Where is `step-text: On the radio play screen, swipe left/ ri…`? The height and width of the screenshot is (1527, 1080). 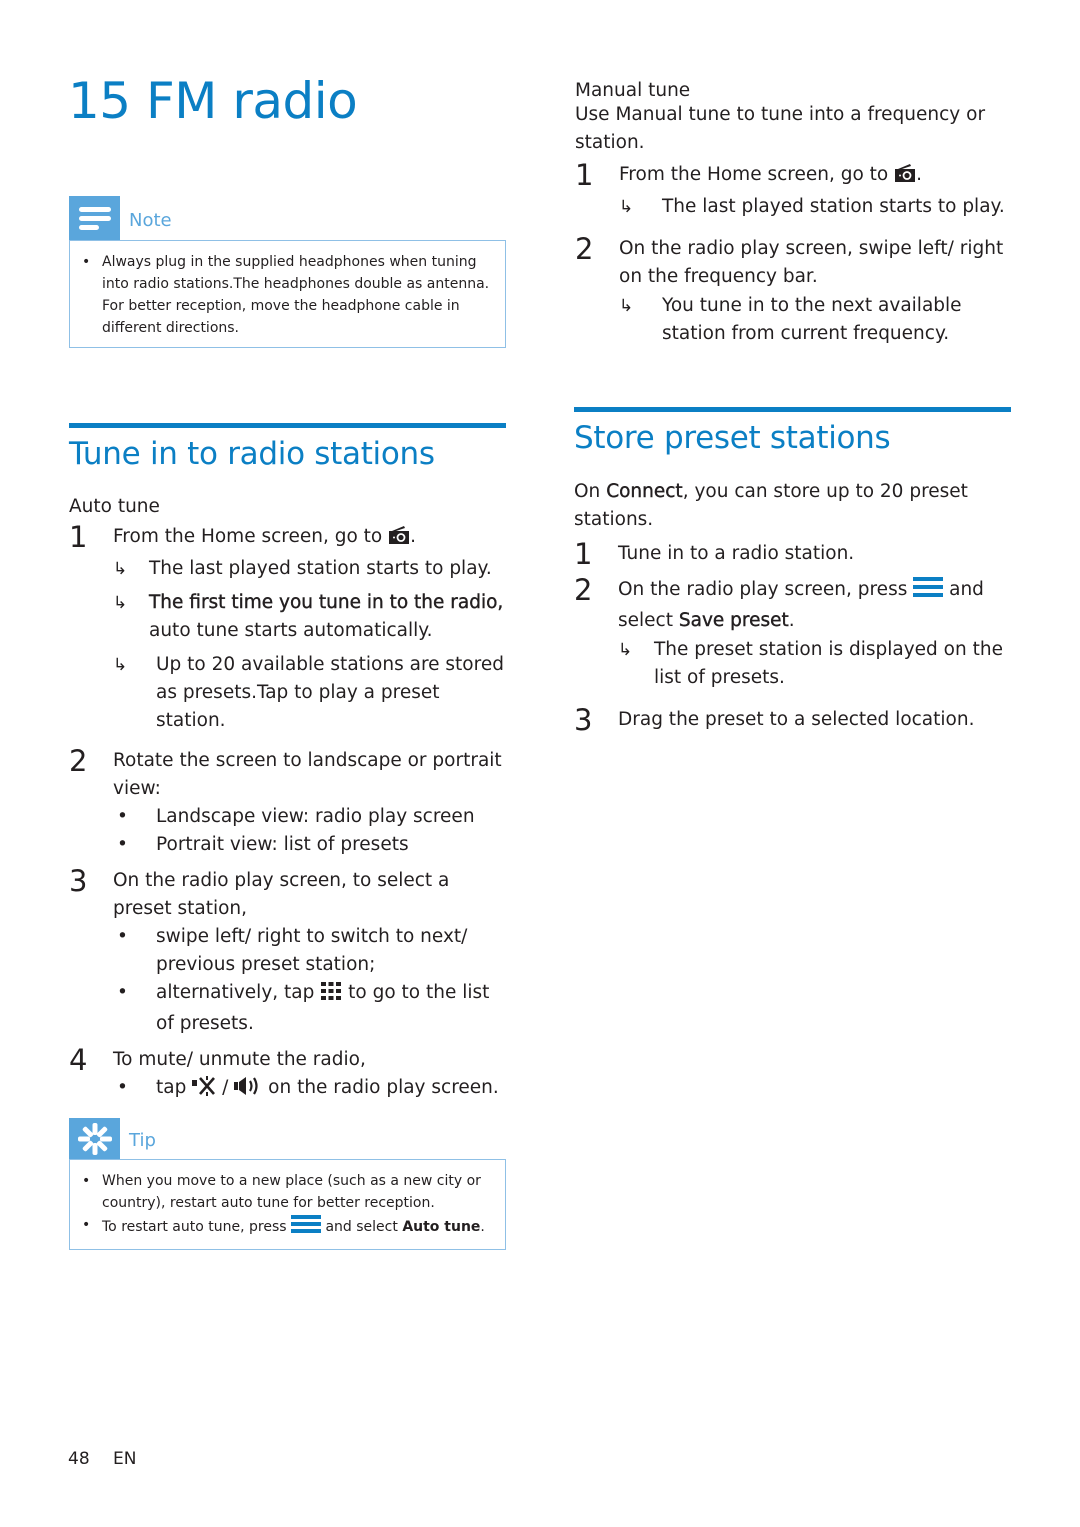
step-text: On the radio play screen, swipe left/ ri… is located at coordinates (811, 262).